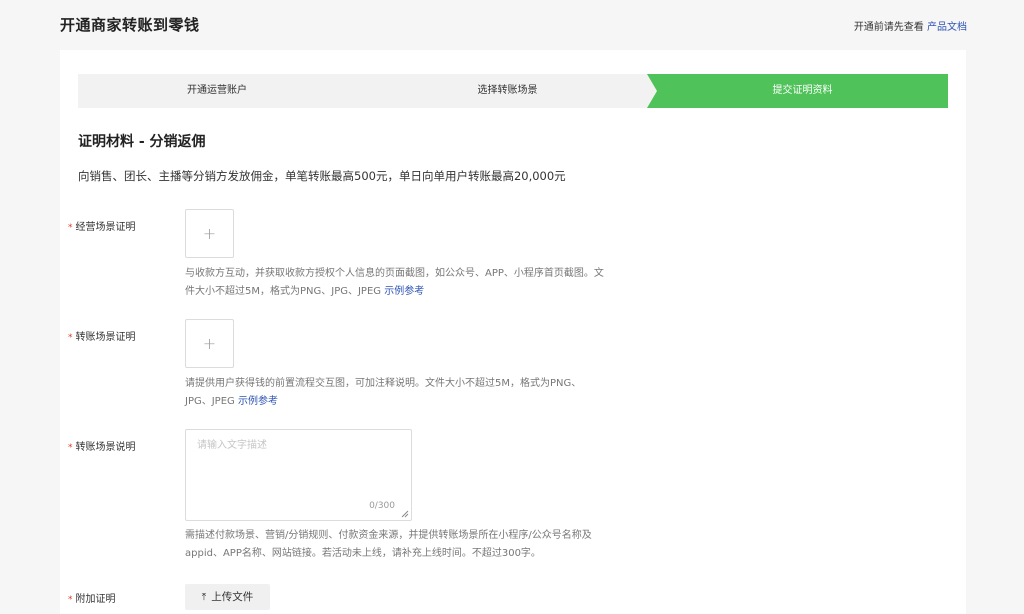 The height and width of the screenshot is (614, 1024). Describe the element at coordinates (105, 447) in the screenshot. I see `transfer-desc-label-text: 转账场景说明` at that location.